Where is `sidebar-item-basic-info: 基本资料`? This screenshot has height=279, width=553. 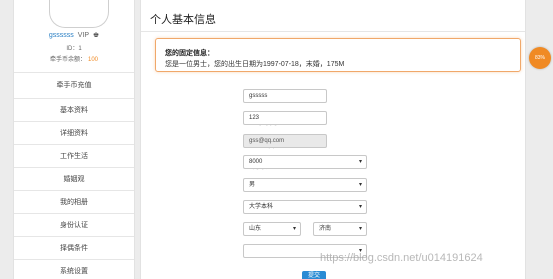 sidebar-item-basic-info: 基本资料 is located at coordinates (74, 110).